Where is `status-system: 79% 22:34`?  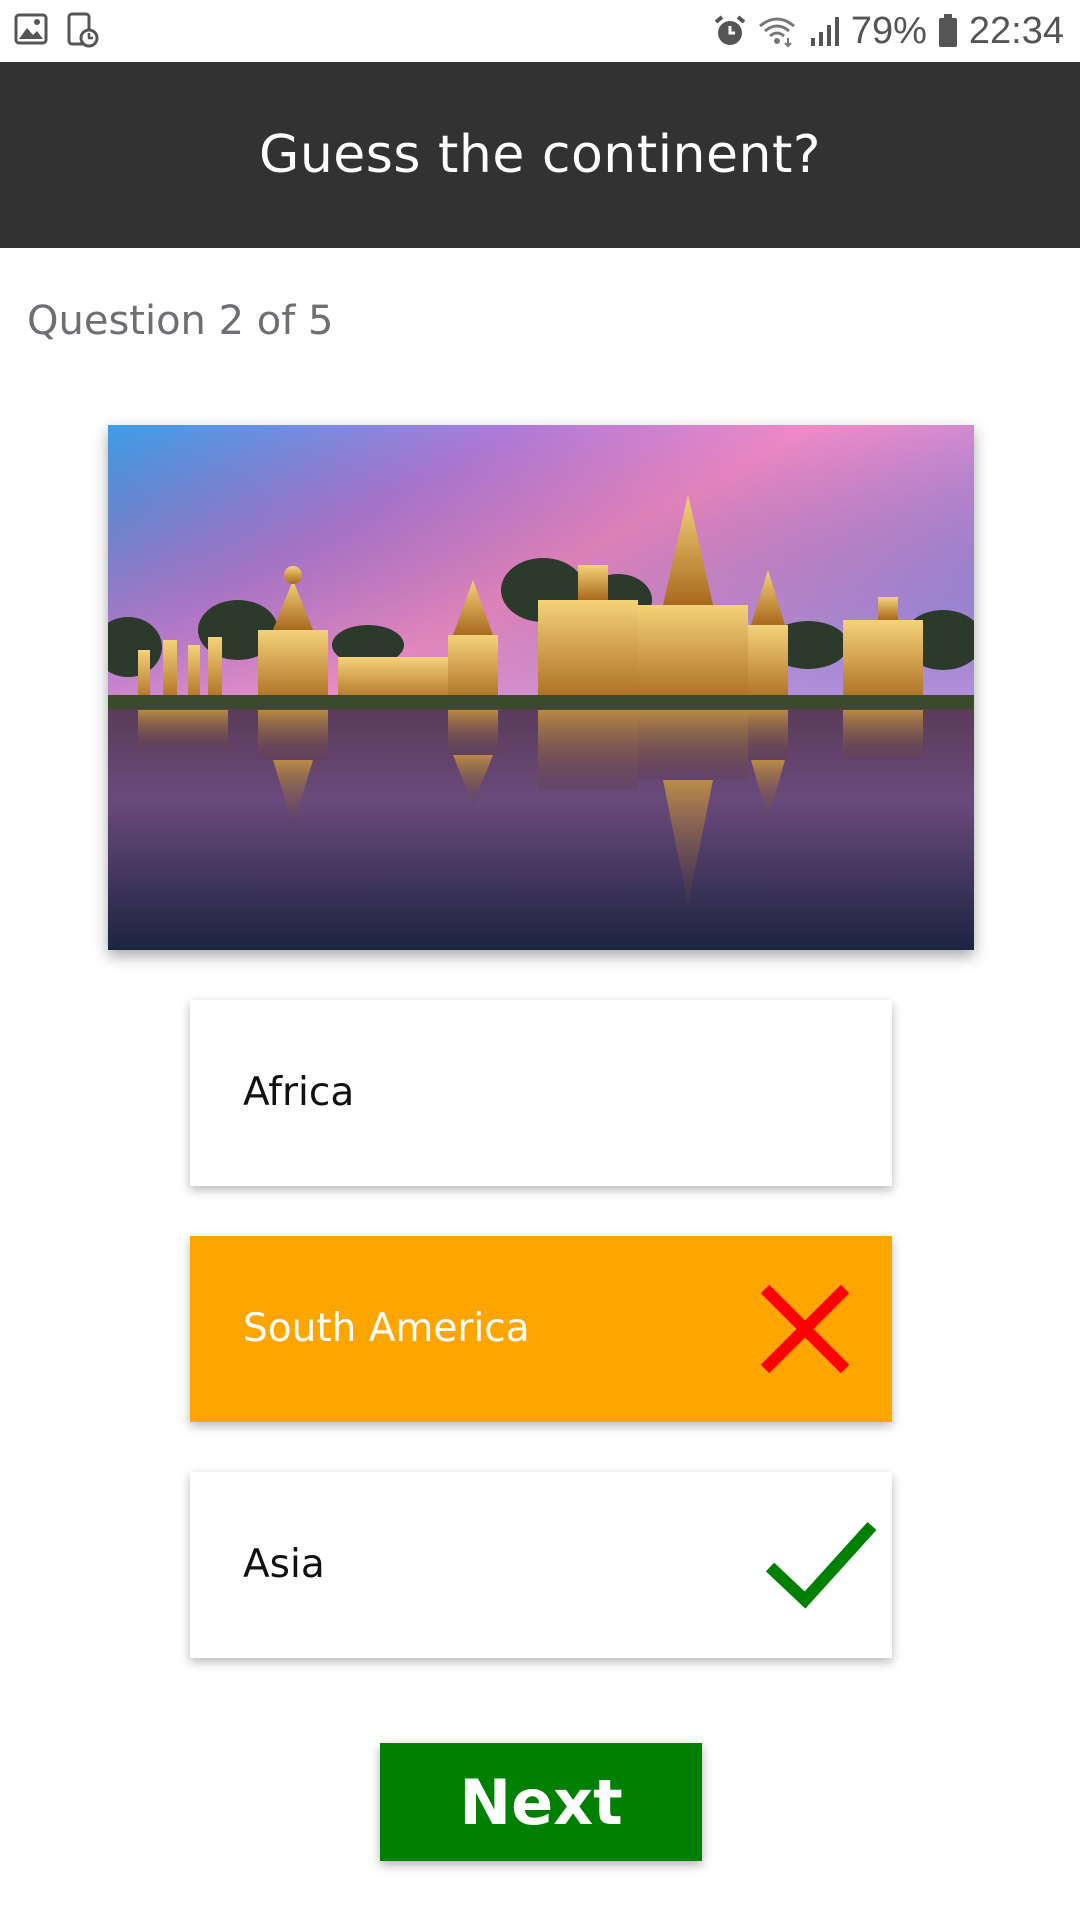 status-system: 79% 22:34 is located at coordinates (888, 31).